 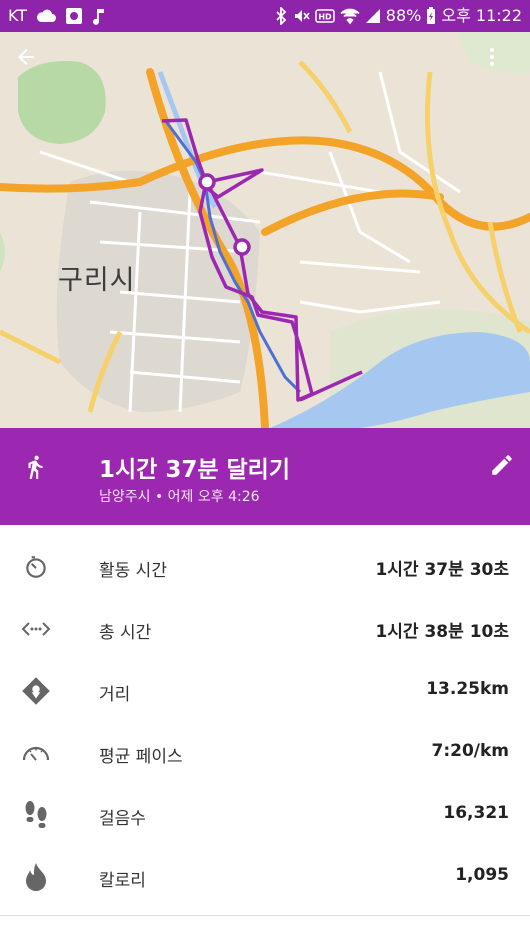 What do you see at coordinates (350, 16) in the screenshot?
I see `wifi-icon` at bounding box center [350, 16].